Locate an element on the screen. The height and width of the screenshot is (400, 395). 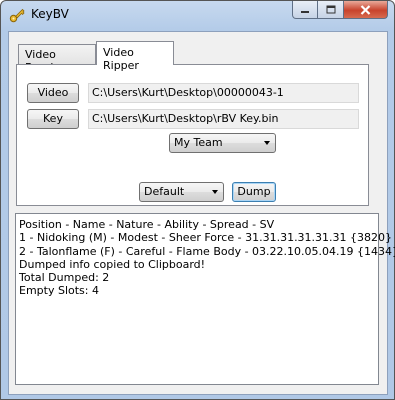
output-line: Total Dumped: 2 is located at coordinates (64, 278).